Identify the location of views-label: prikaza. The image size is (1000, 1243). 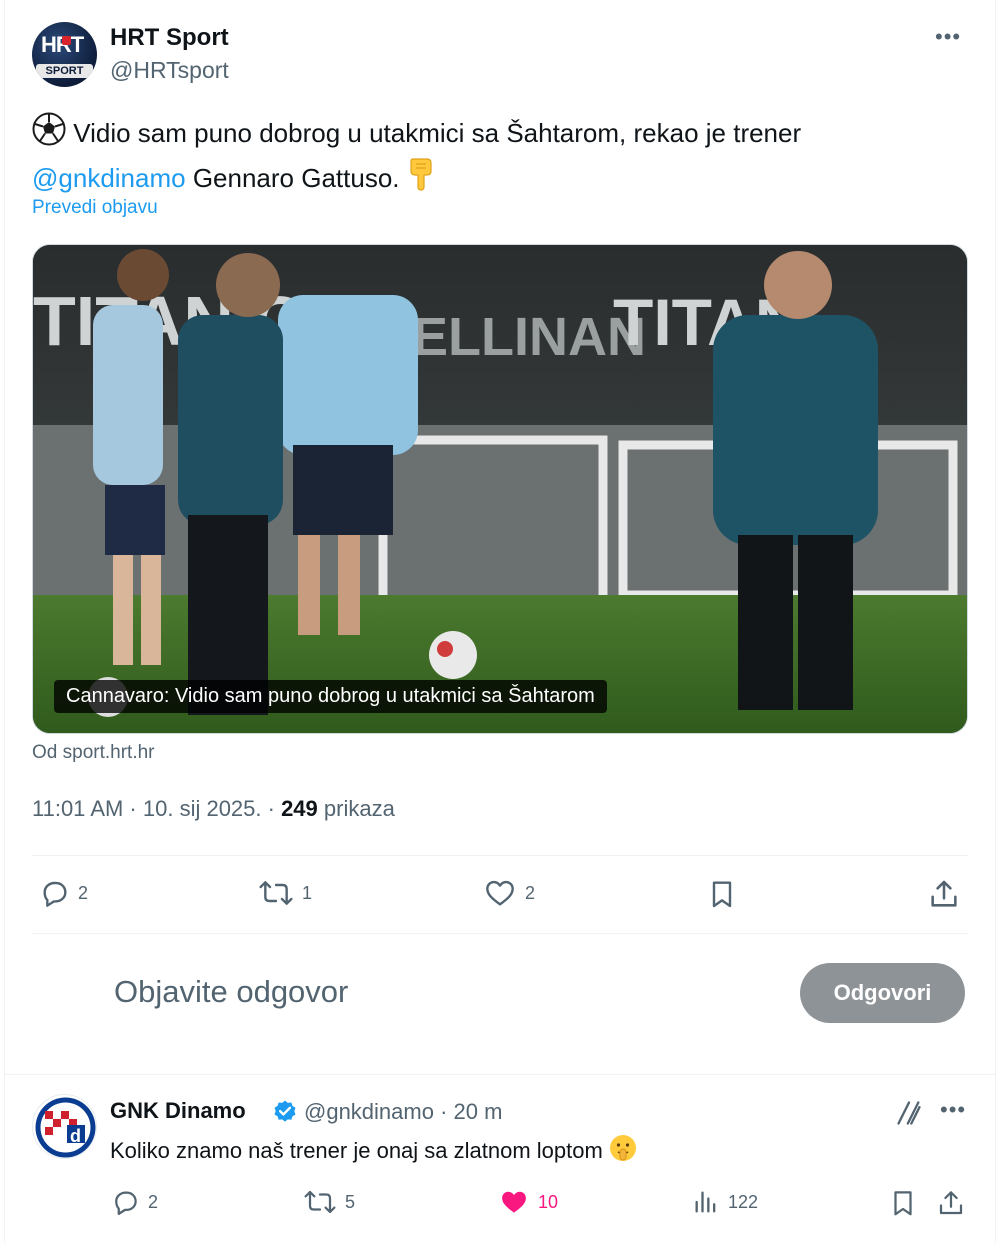
(356, 808).